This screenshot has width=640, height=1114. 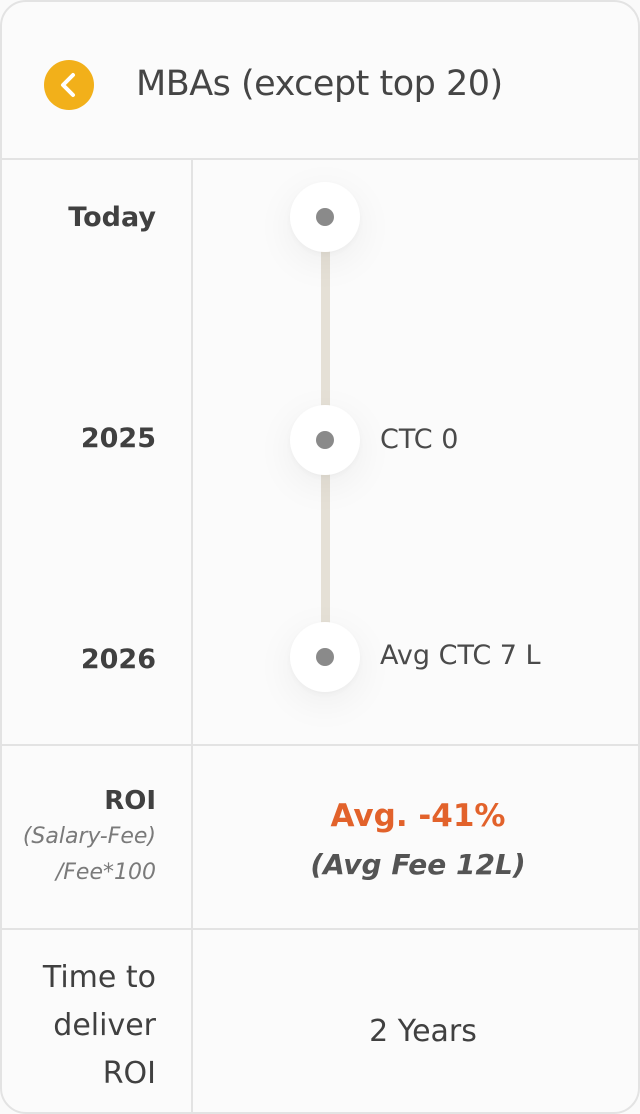 What do you see at coordinates (112, 217) in the screenshot?
I see `timeline-year-today: Today` at bounding box center [112, 217].